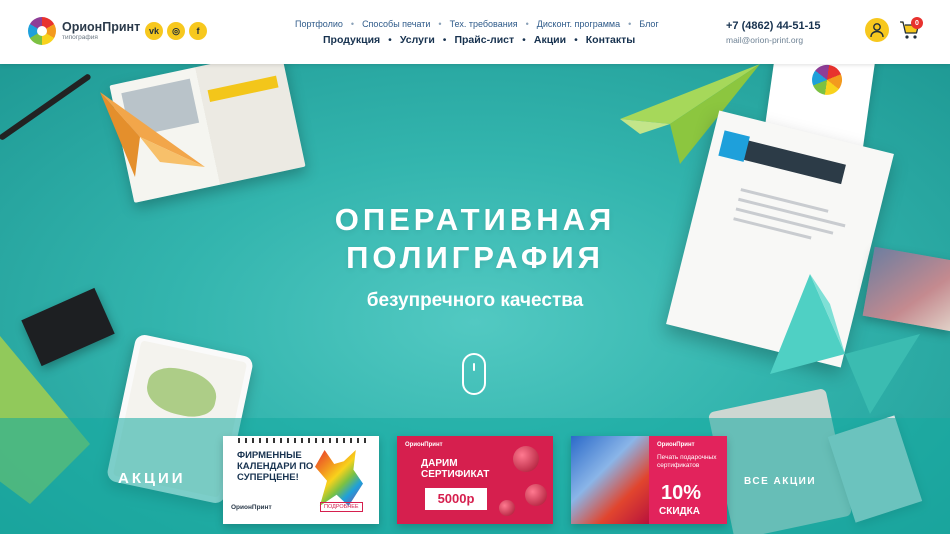 This screenshot has height=534, width=950. I want to click on logo-subtitle: типография, so click(80, 37).